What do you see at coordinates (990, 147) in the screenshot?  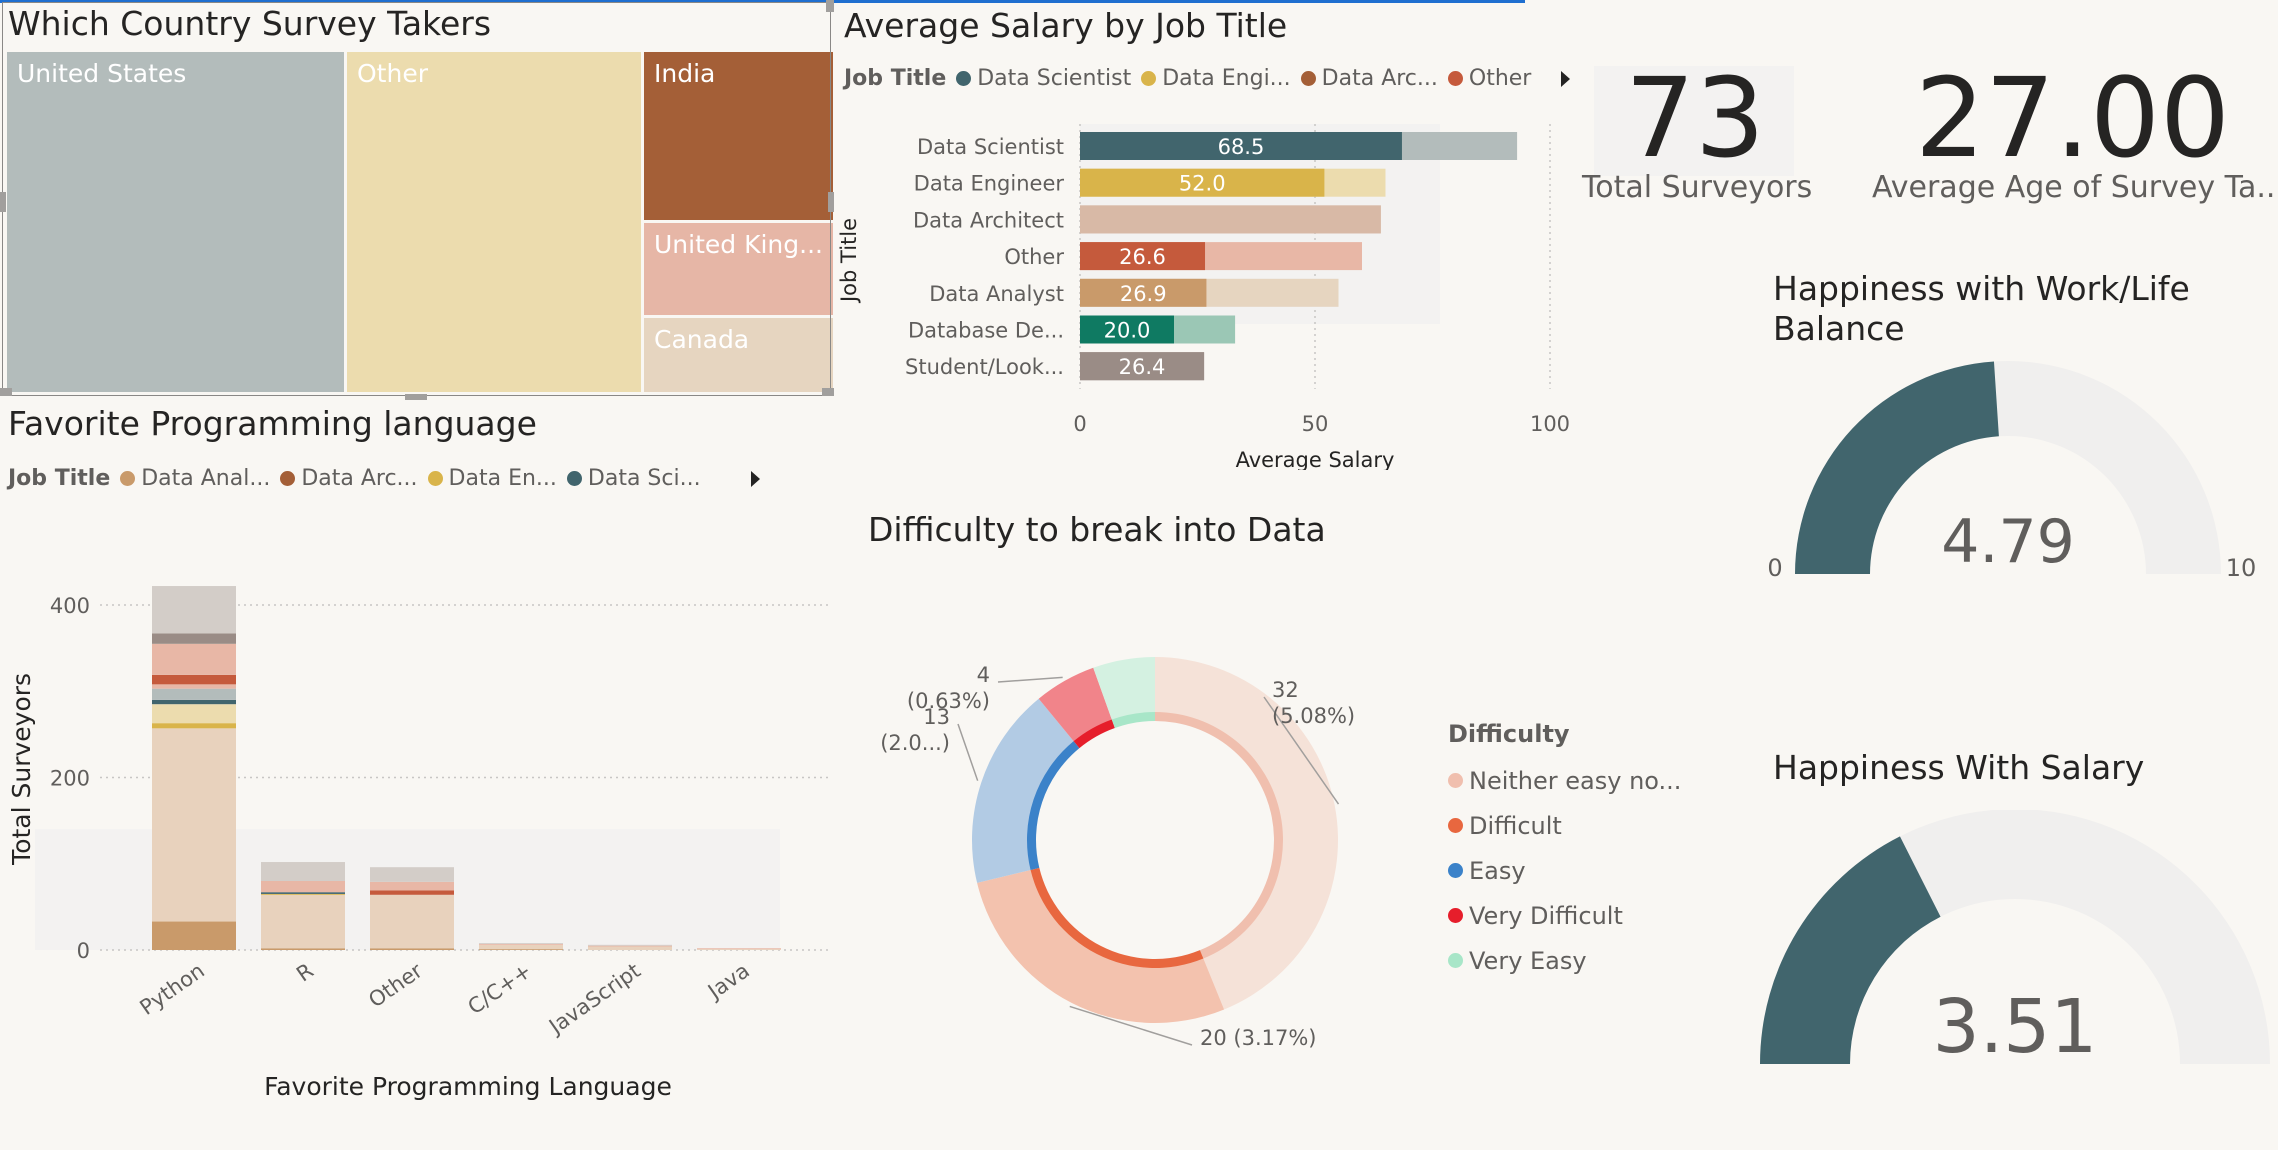 I see `y-tick-label: Data Scientist` at bounding box center [990, 147].